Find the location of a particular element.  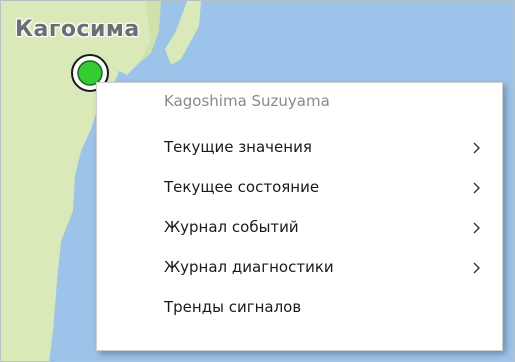

menu-item-label: Текущее состояние is located at coordinates (242, 187).